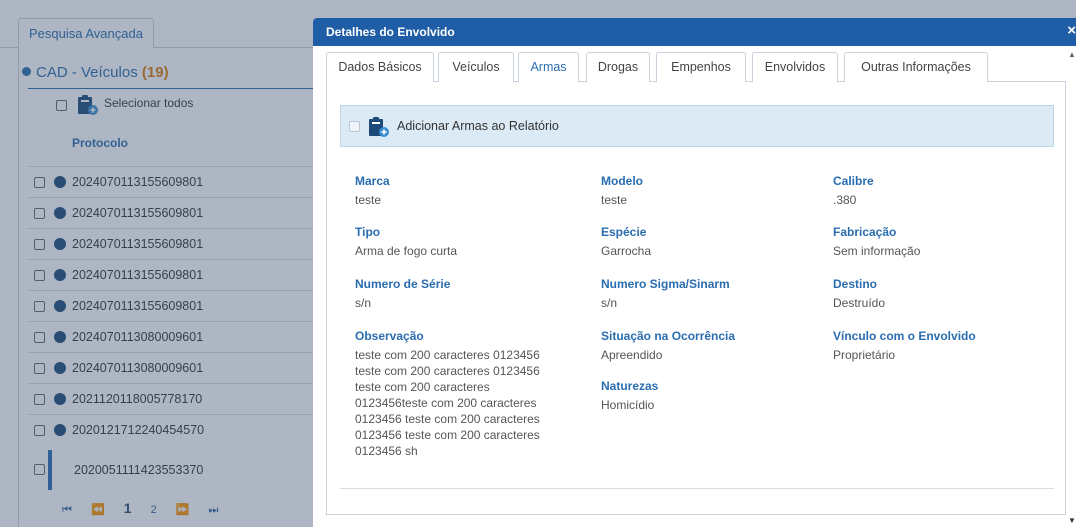 This screenshot has height=527, width=1076. I want to click on add-to-report-label: Adicionar Armas ao Relatório, so click(478, 126).